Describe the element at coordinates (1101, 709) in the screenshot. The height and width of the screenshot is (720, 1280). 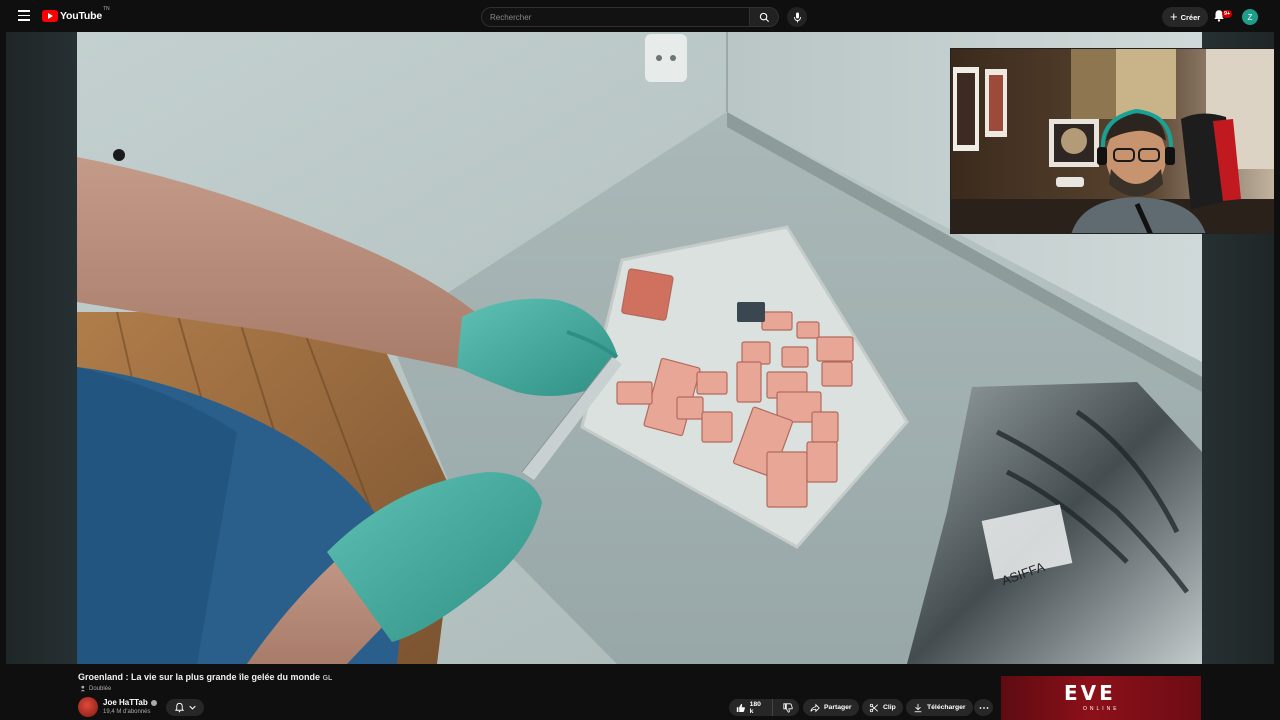
I see `ad-sub-text: ONLINE` at that location.